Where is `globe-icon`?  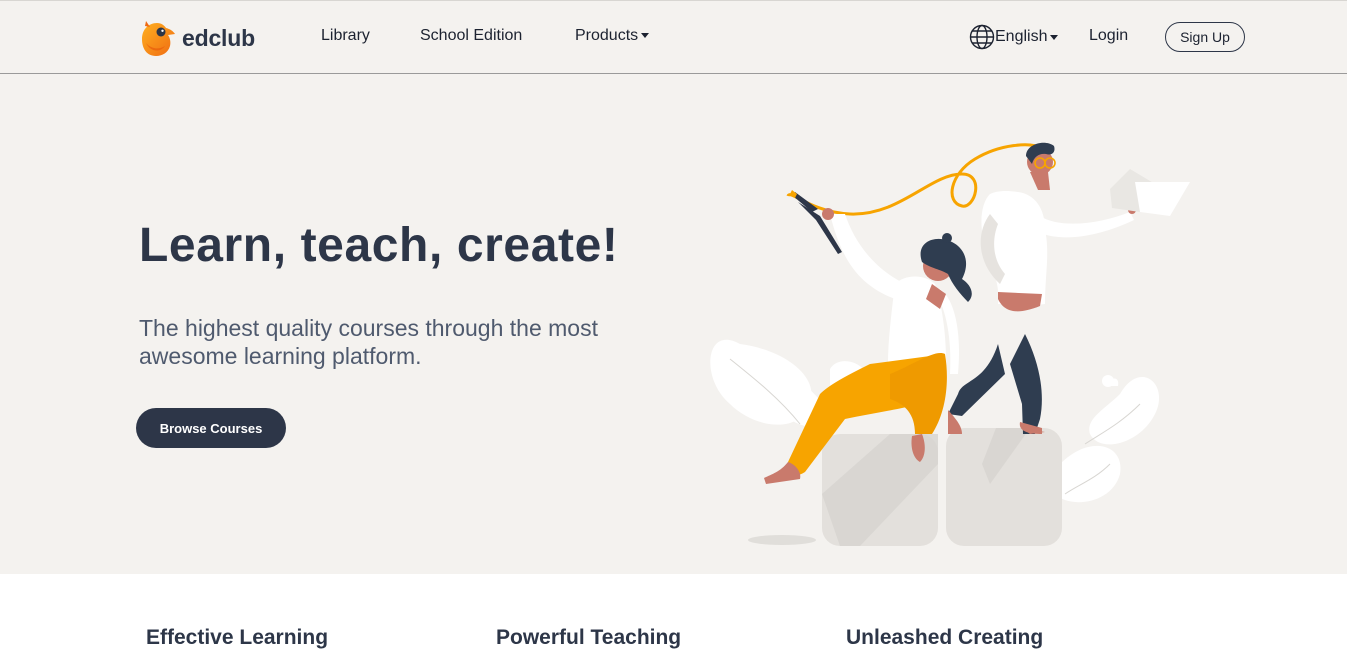
globe-icon is located at coordinates (982, 37).